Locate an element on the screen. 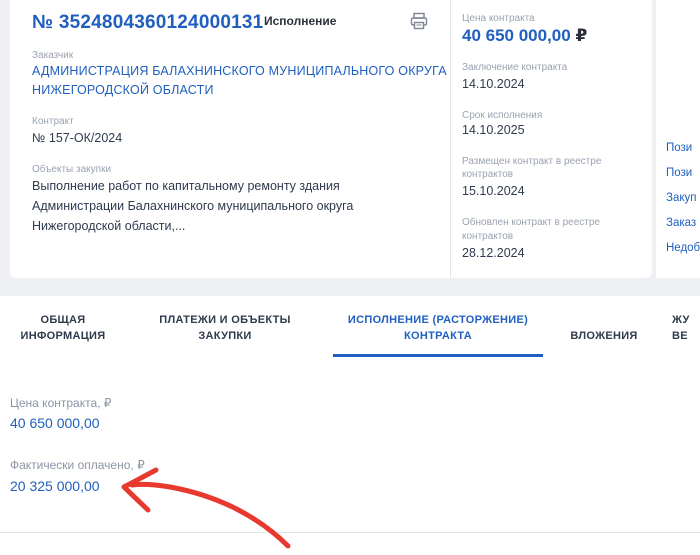 The width and height of the screenshot is (700, 555). tab-label-line1: ВЛОЖЕНИЯ is located at coordinates (604, 336).